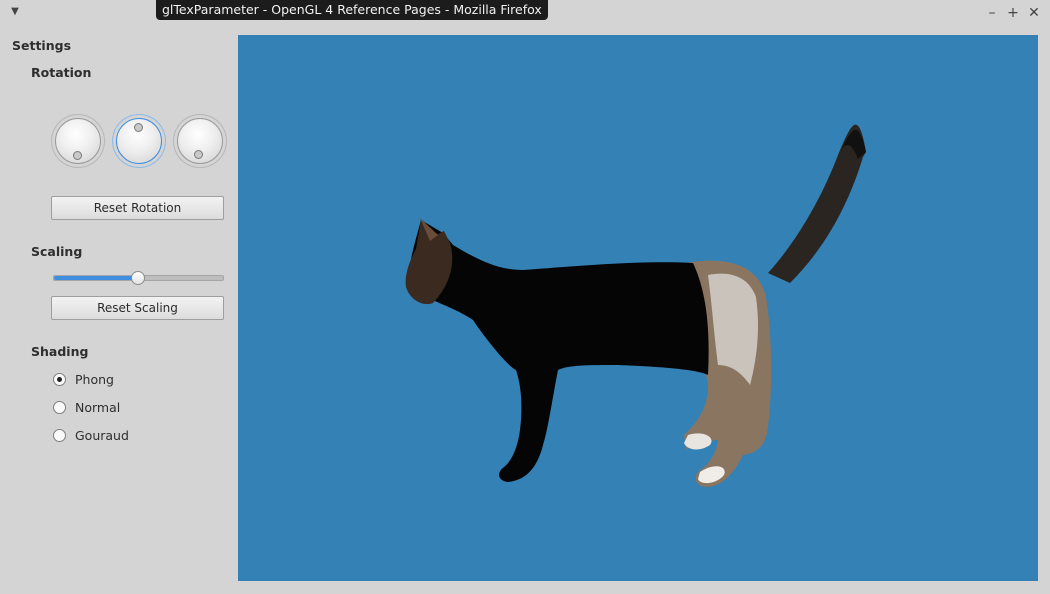  I want to click on rotation-title: Rotation, so click(61, 72).